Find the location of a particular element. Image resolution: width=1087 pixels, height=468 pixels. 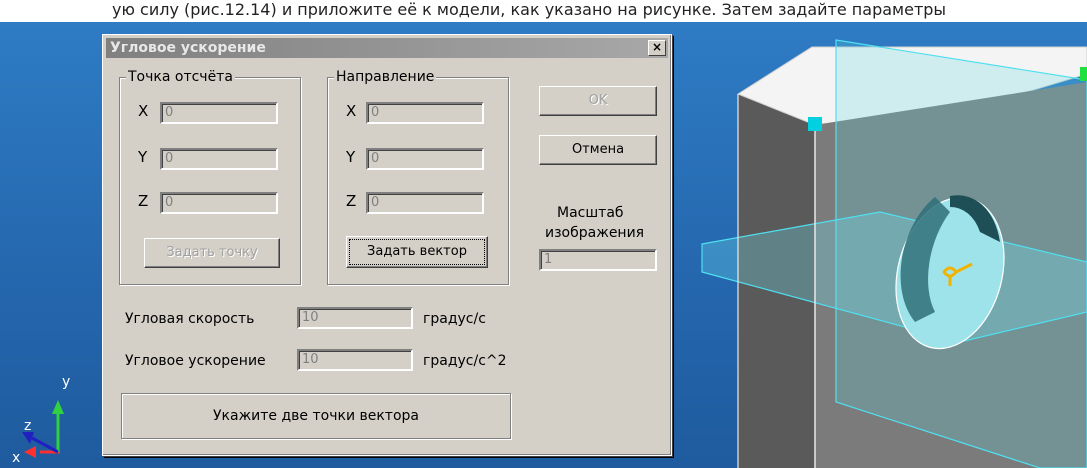

cancel-button: Отмена is located at coordinates (598, 150).